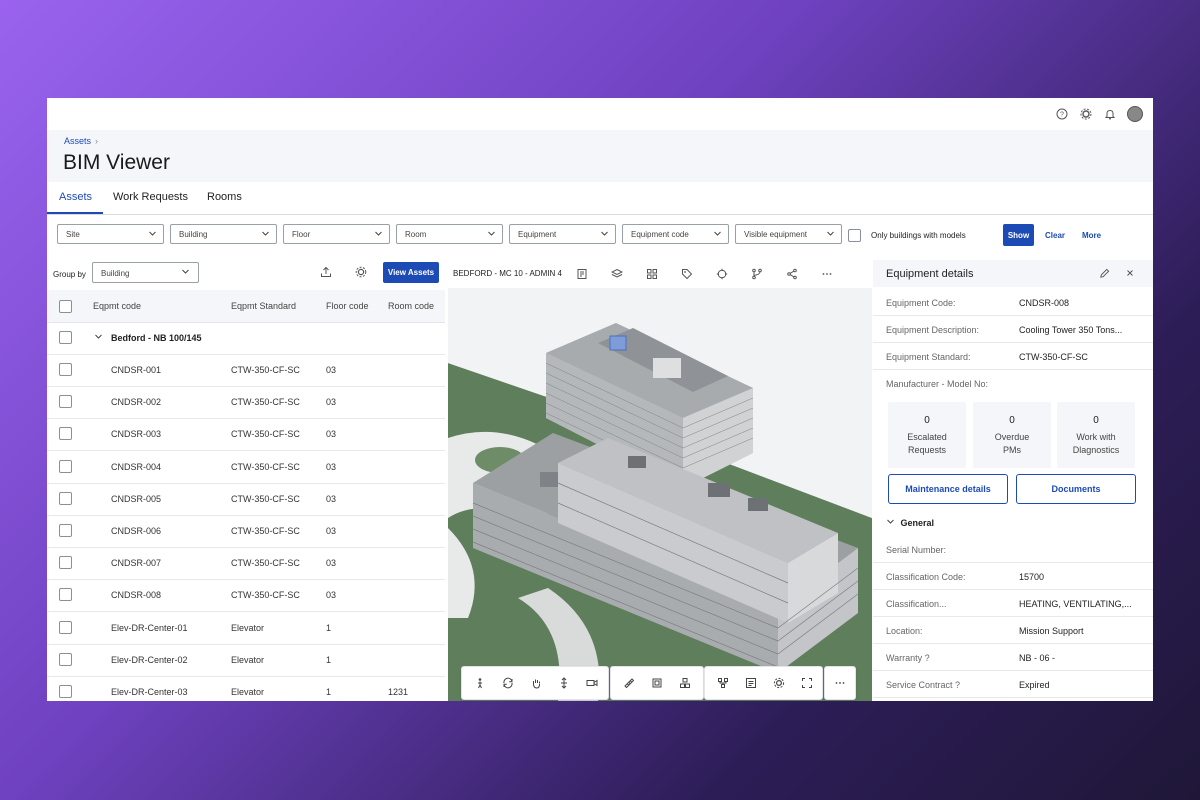 The image size is (1200, 800). Describe the element at coordinates (592, 683) in the screenshot. I see `camera-icon` at that location.